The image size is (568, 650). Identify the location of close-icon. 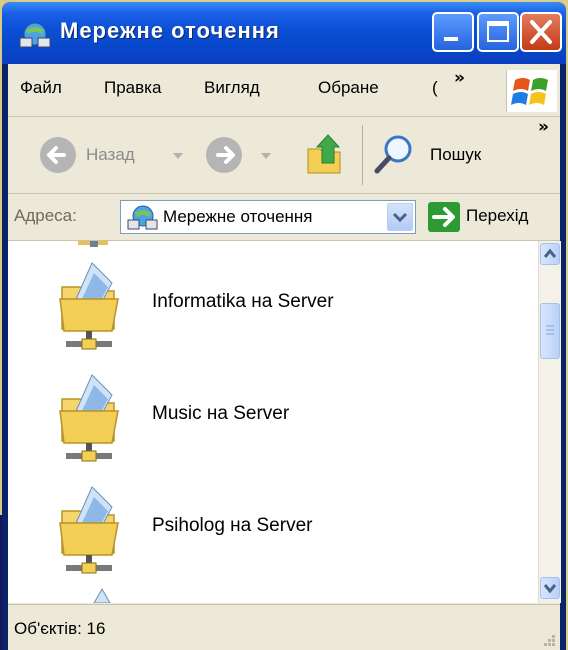
(541, 32).